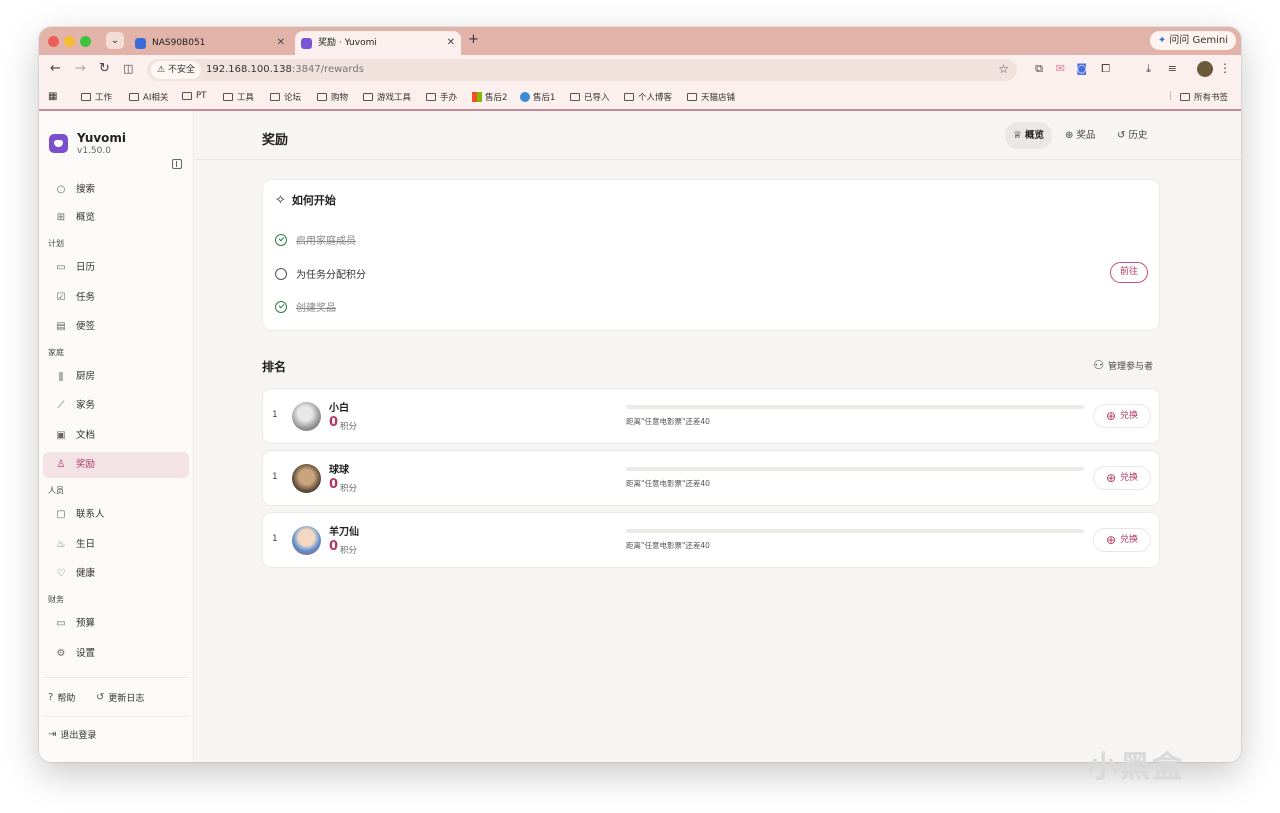 This screenshot has width=1280, height=813. Describe the element at coordinates (116, 298) in the screenshot. I see `sidebar-item-tasks: ☑ 任务` at that location.